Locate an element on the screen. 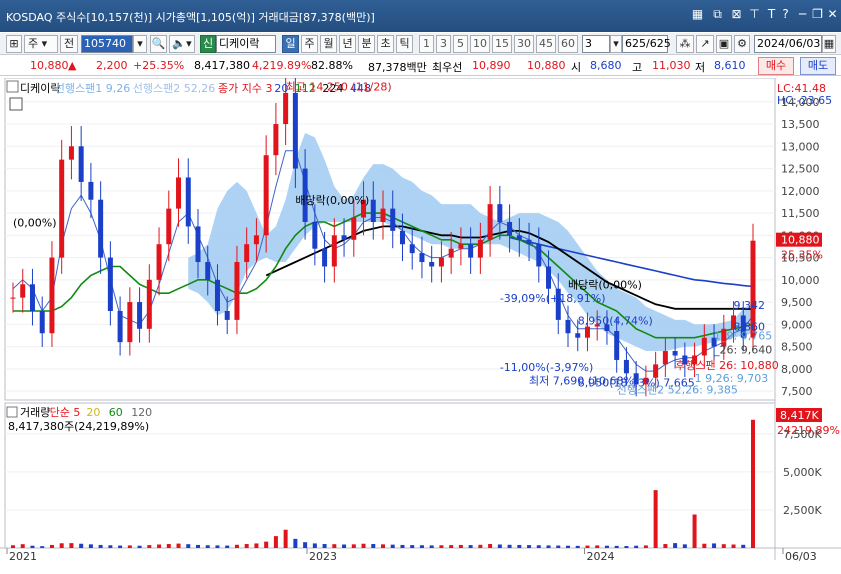 The height and width of the screenshot is (574, 841). interval-3-button: 3 is located at coordinates (443, 44).